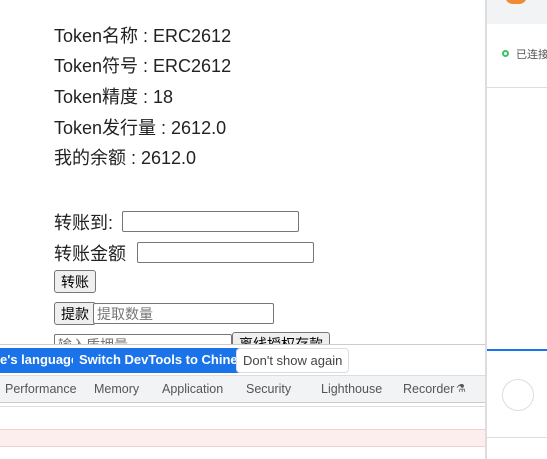 The height and width of the screenshot is (459, 547). Describe the element at coordinates (428, 389) in the screenshot. I see `tab-recorder: Recorder` at that location.